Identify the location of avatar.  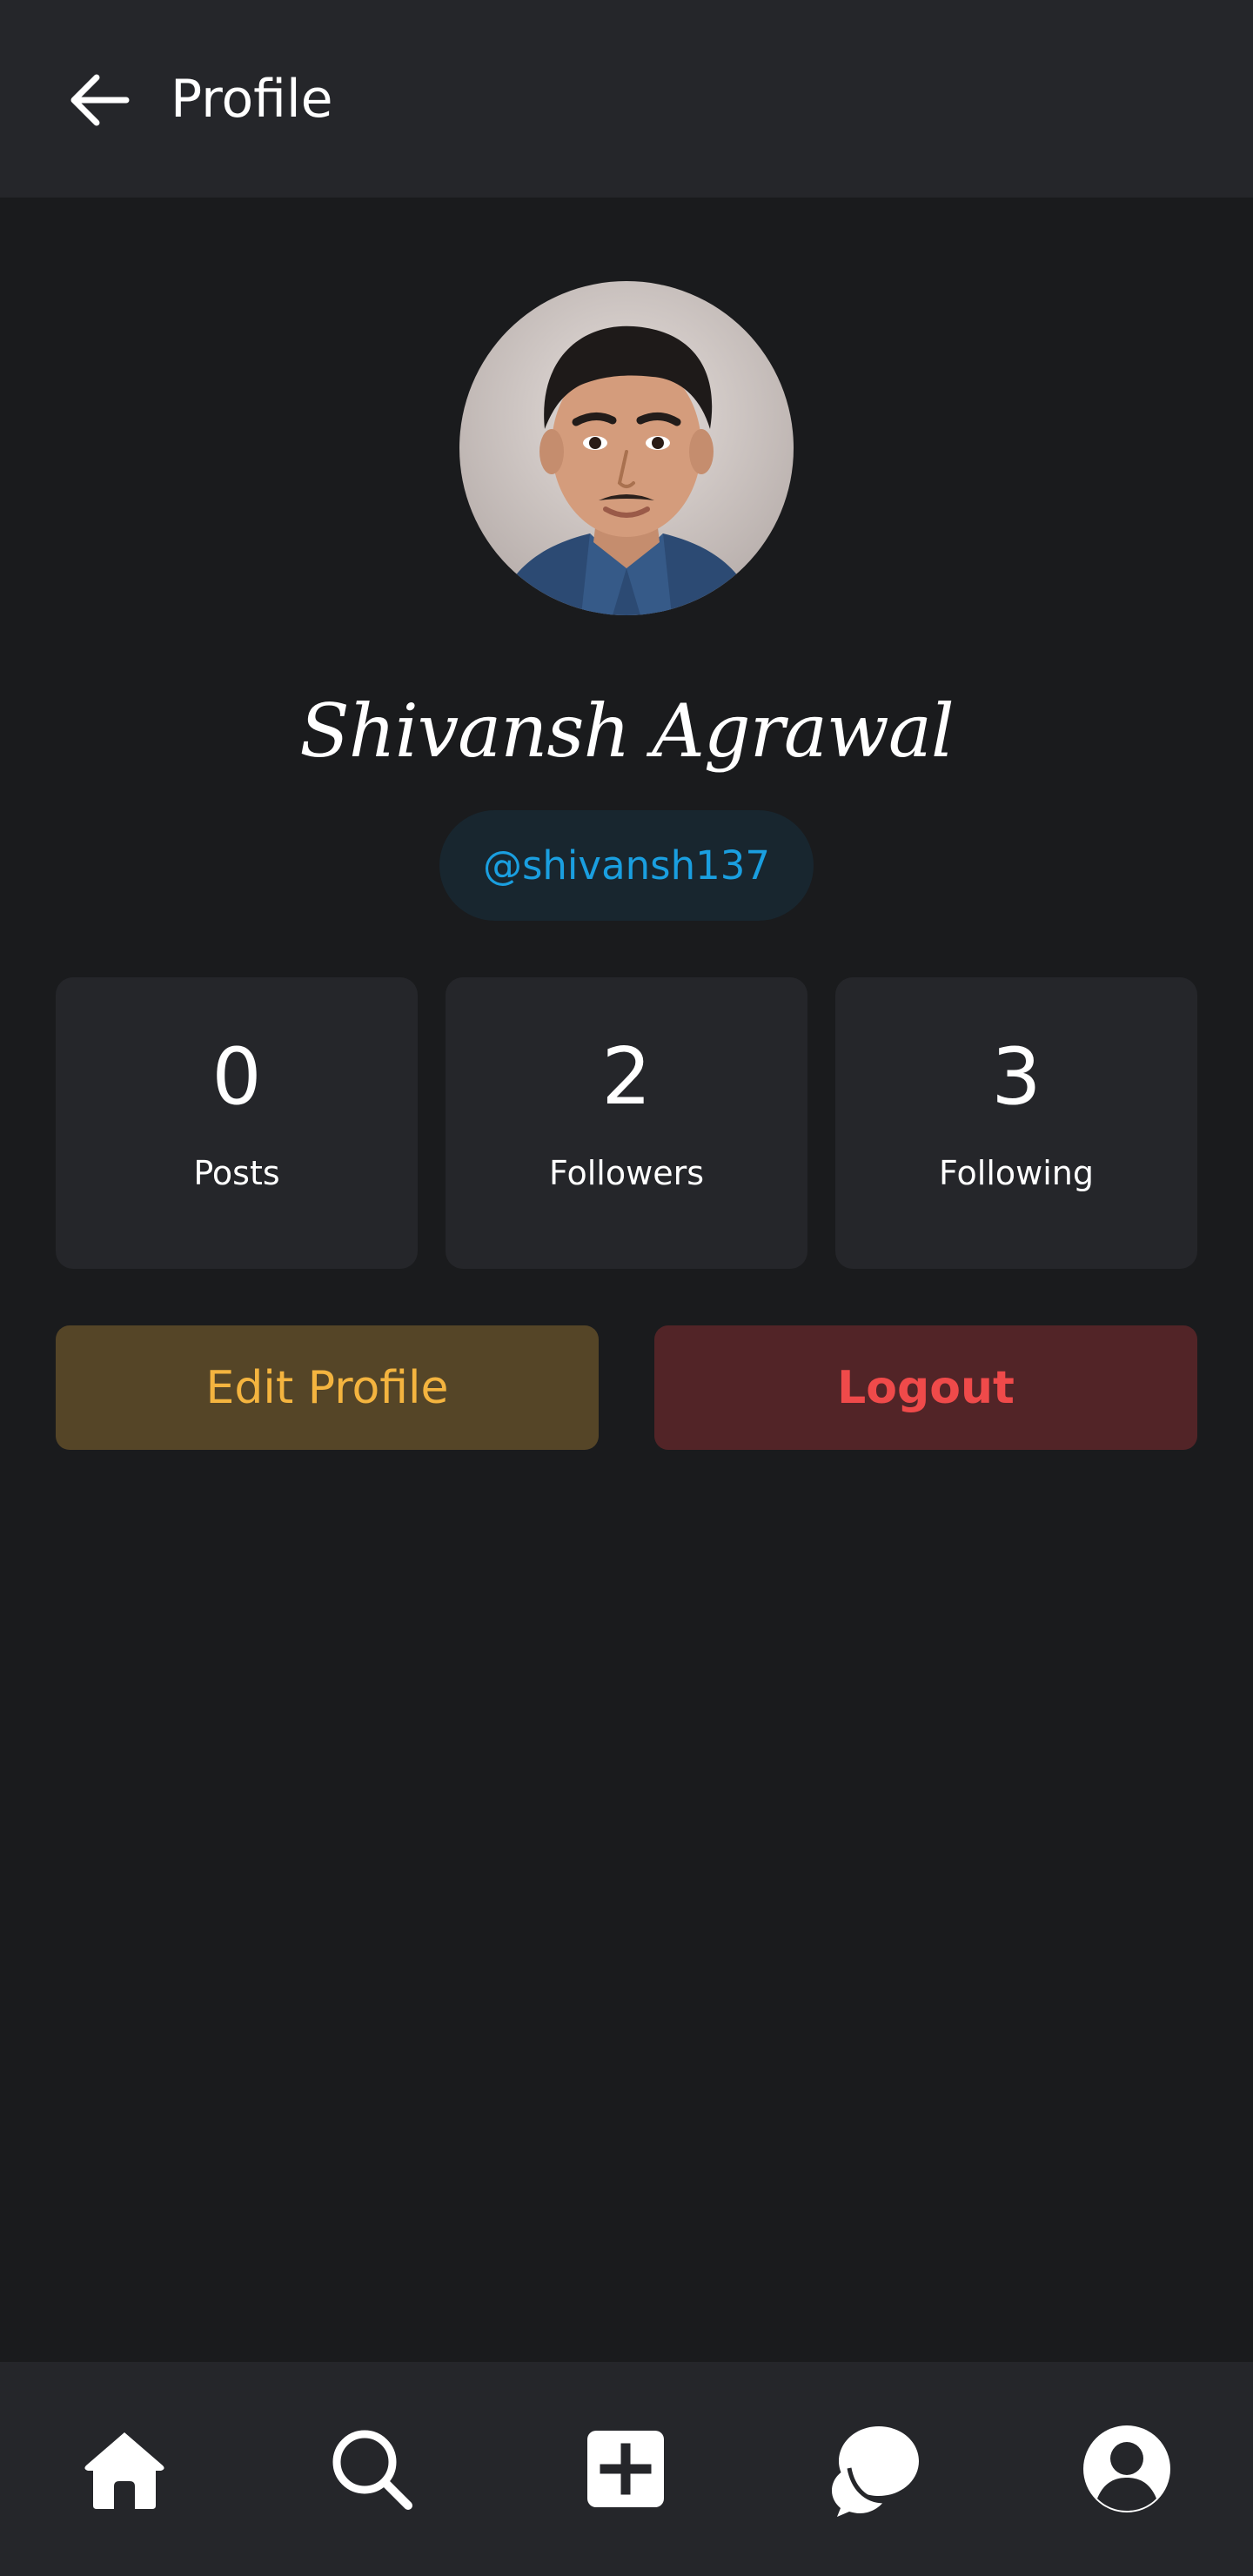
(626, 448).